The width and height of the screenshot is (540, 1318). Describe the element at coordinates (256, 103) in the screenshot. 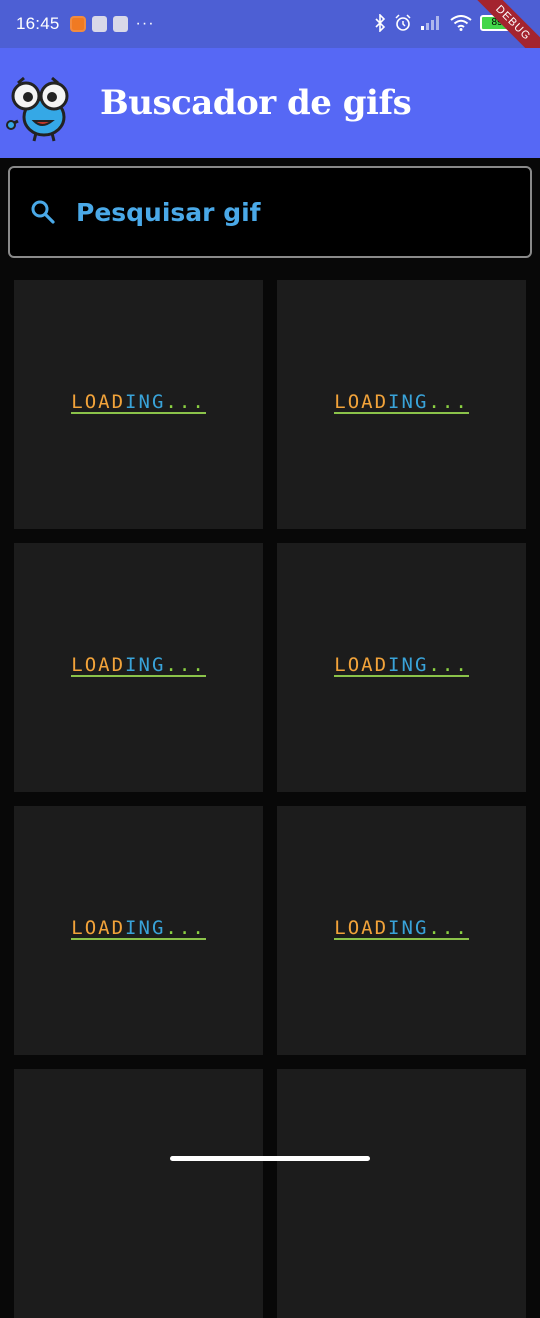

I see `page-title: Buscador de gifs` at that location.